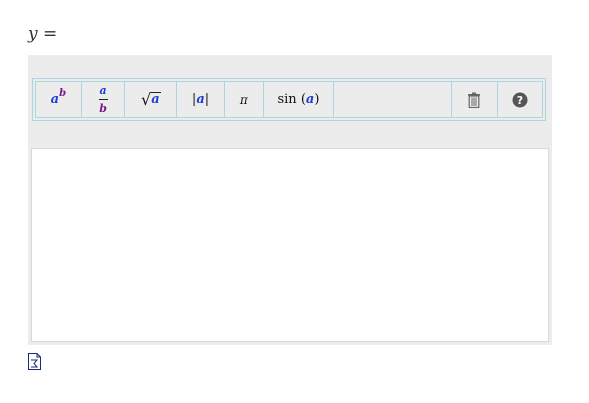 This screenshot has width=589, height=403. I want to click on sqrt-button: √ a, so click(151, 99).